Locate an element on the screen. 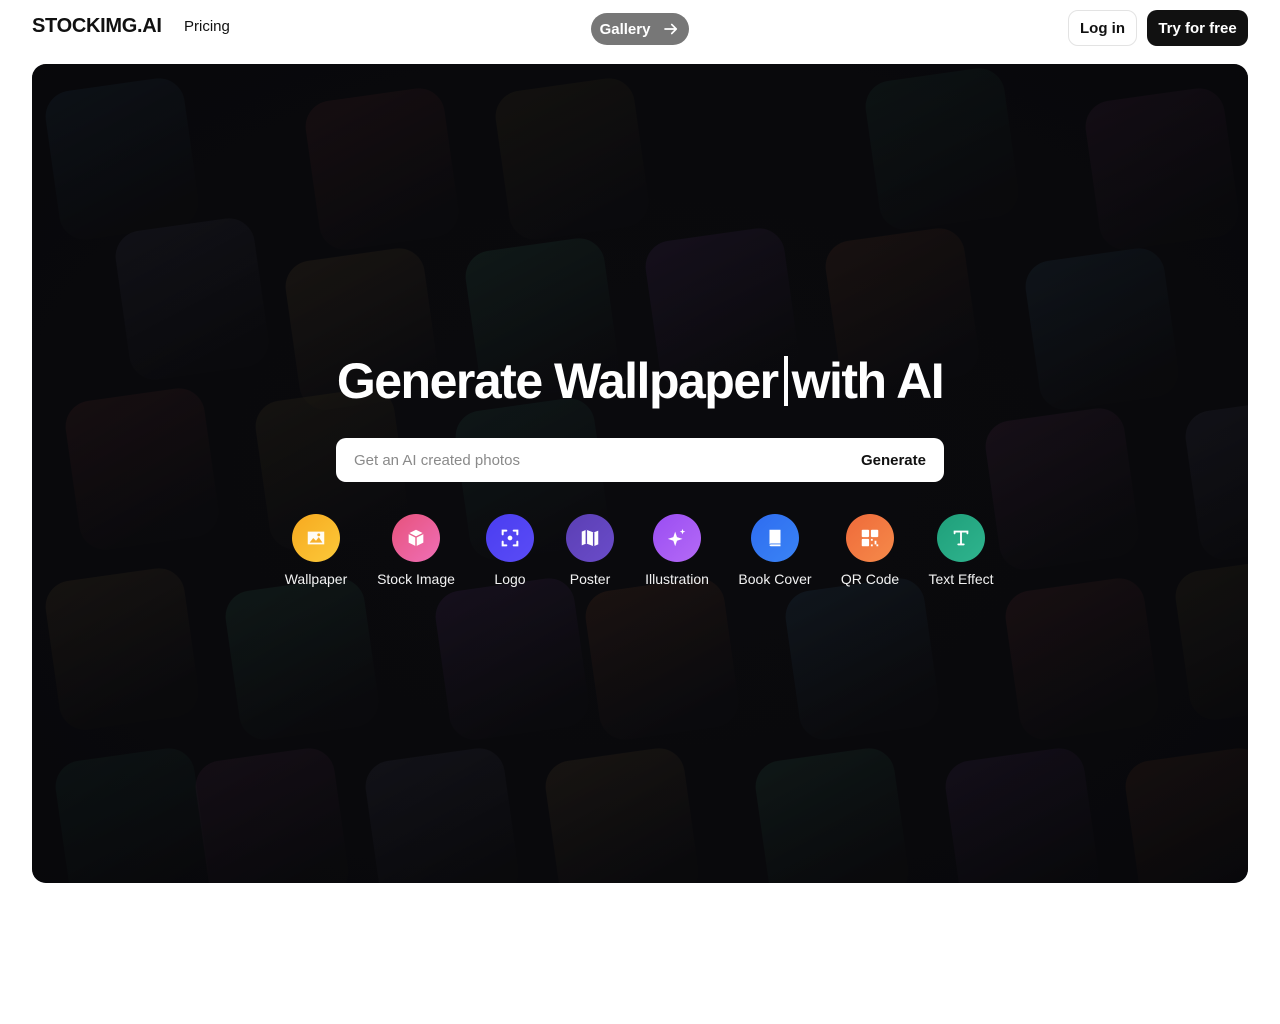  category-label: Book Cover is located at coordinates (775, 579).